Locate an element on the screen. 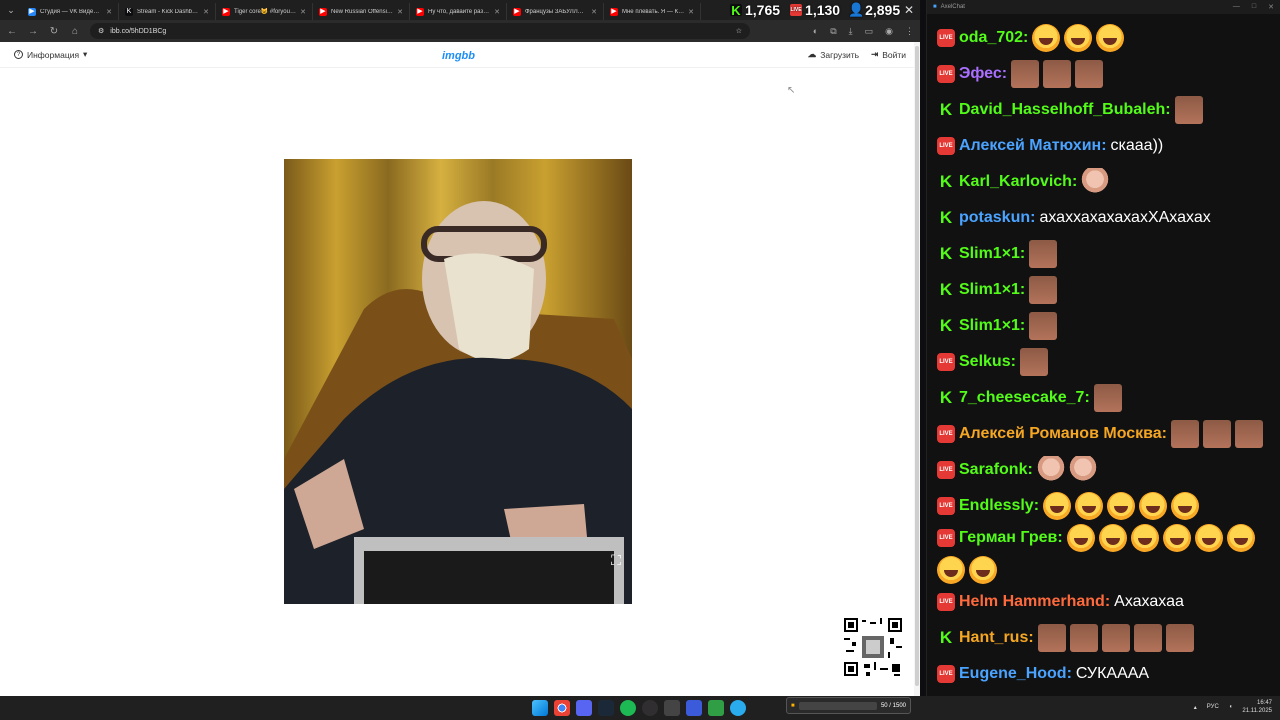  upload-button: ☁ Загрузить is located at coordinates (833, 54).